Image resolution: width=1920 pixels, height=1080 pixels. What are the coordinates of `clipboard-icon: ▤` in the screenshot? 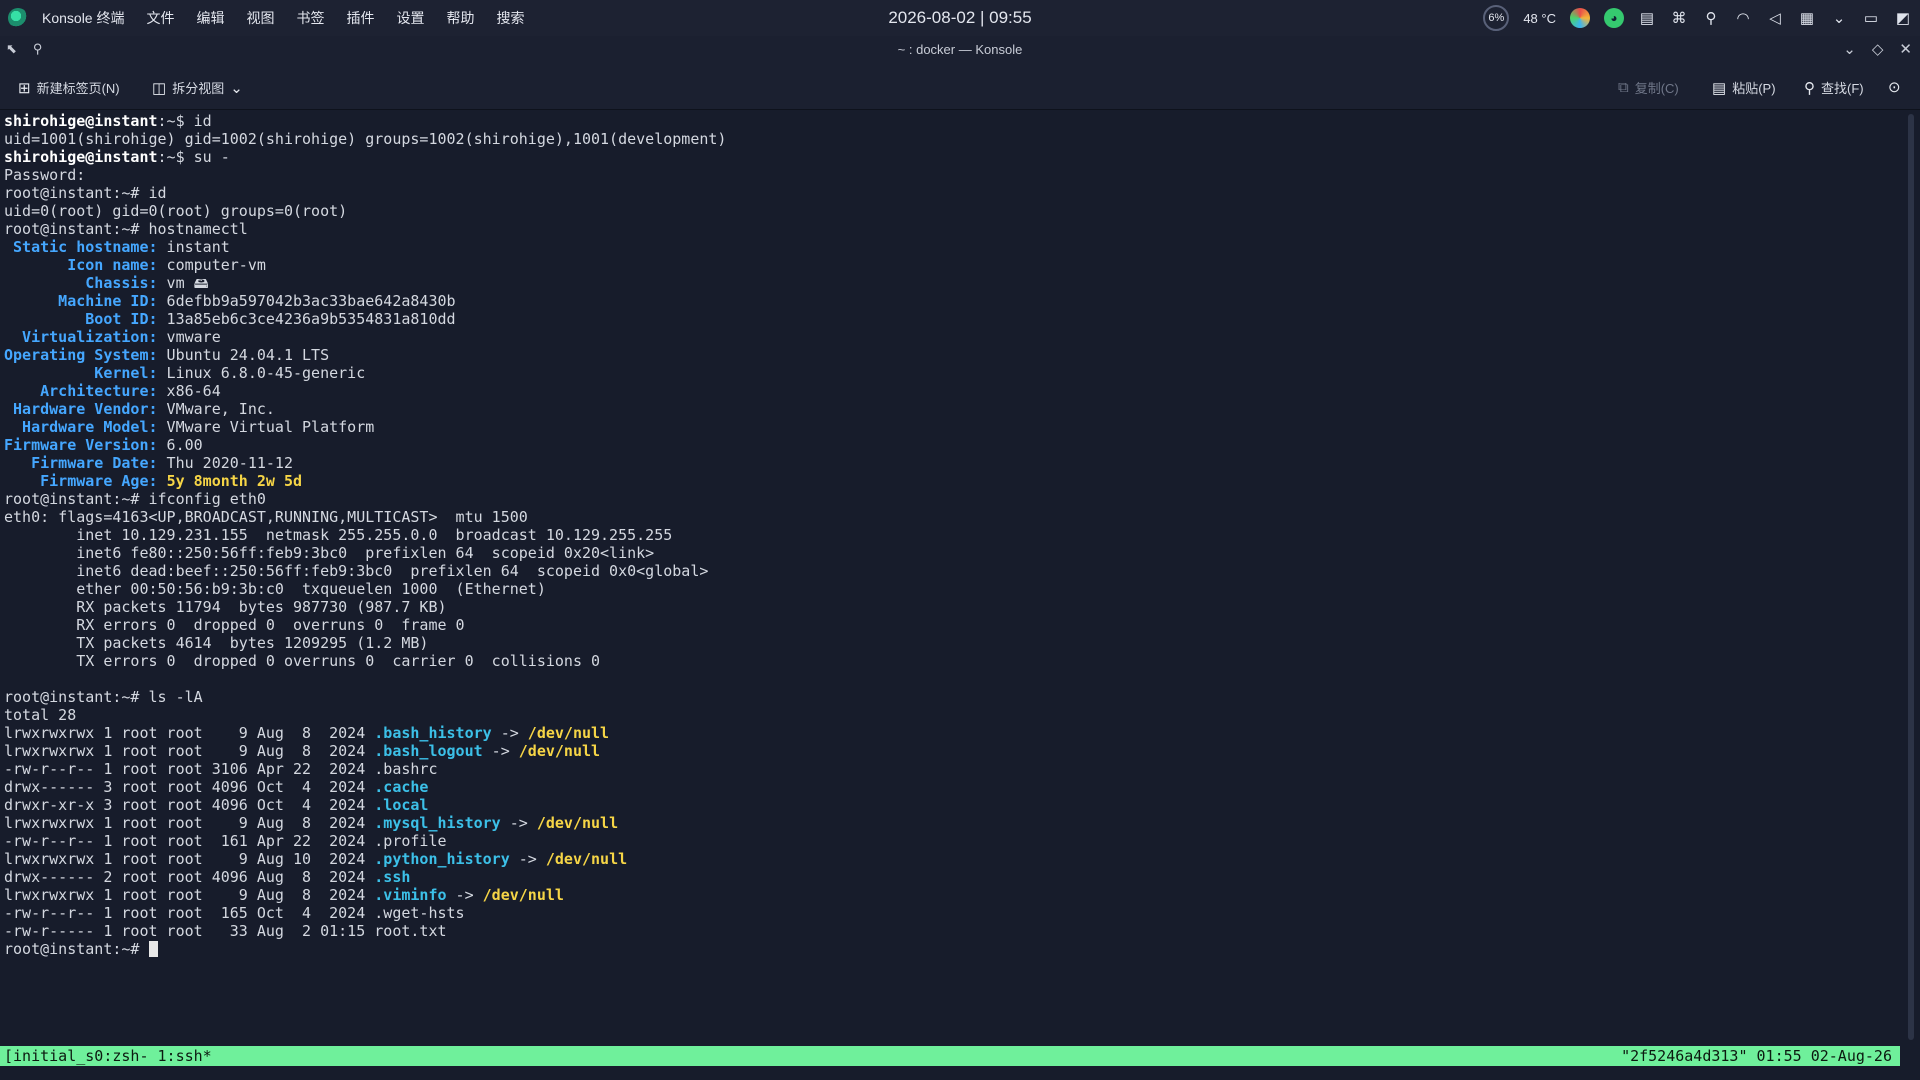 It's located at (1647, 18).